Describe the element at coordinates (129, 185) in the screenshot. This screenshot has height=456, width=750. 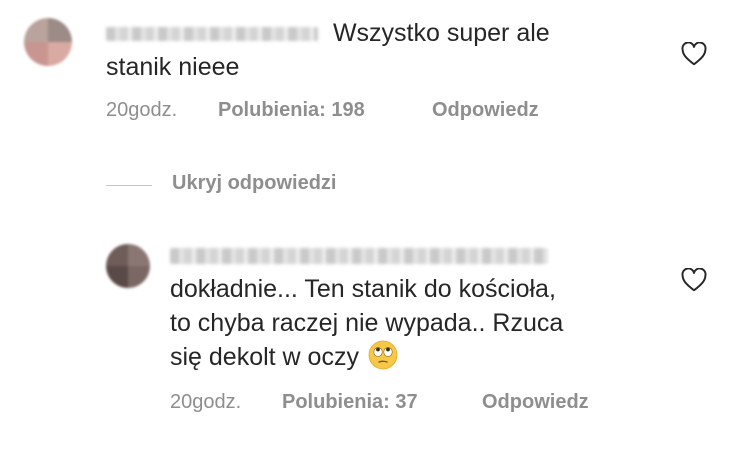
I see `divider-line` at that location.